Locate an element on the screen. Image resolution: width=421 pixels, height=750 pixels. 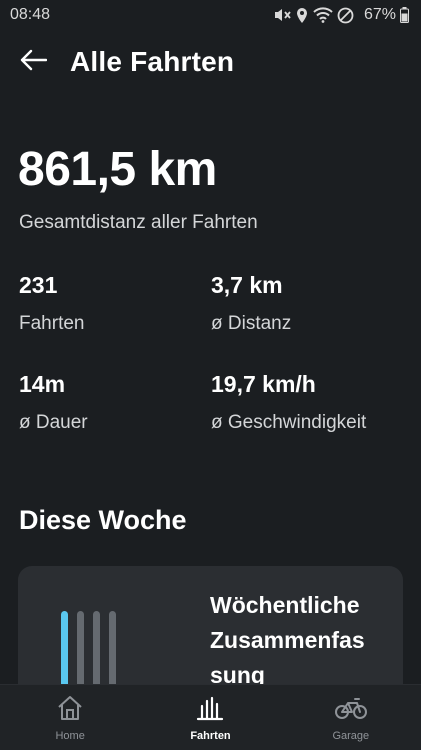
rides-count-label: Fahrten is located at coordinates (52, 323).